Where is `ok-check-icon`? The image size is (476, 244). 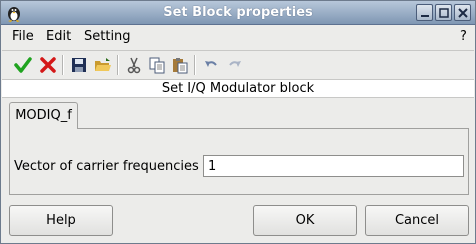 ok-check-icon is located at coordinates (23, 65).